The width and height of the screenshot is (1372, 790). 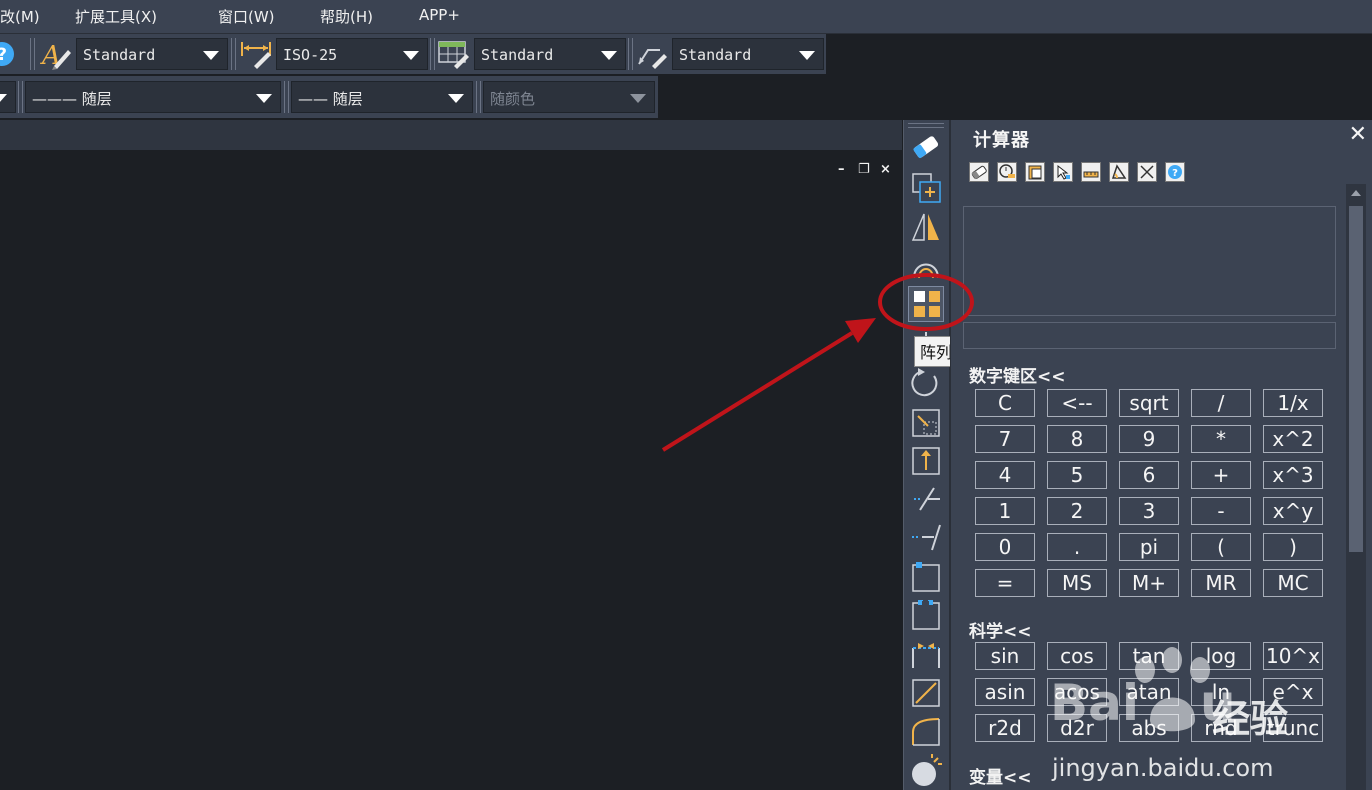 What do you see at coordinates (310, 55) in the screenshot?
I see `dimension-style-value: ISO-25` at bounding box center [310, 55].